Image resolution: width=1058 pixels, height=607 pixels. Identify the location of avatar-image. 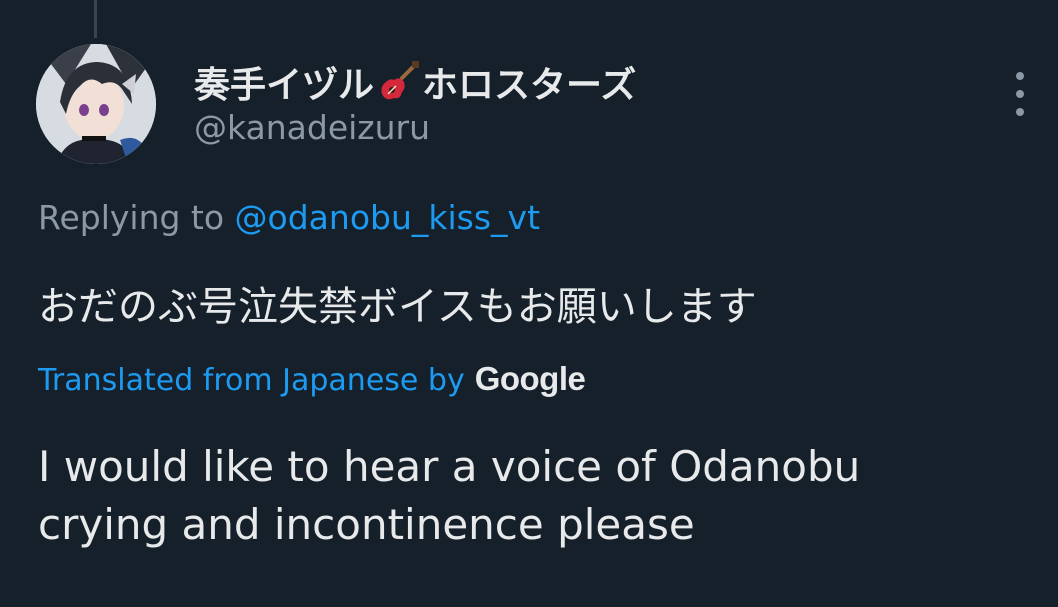
(96, 104).